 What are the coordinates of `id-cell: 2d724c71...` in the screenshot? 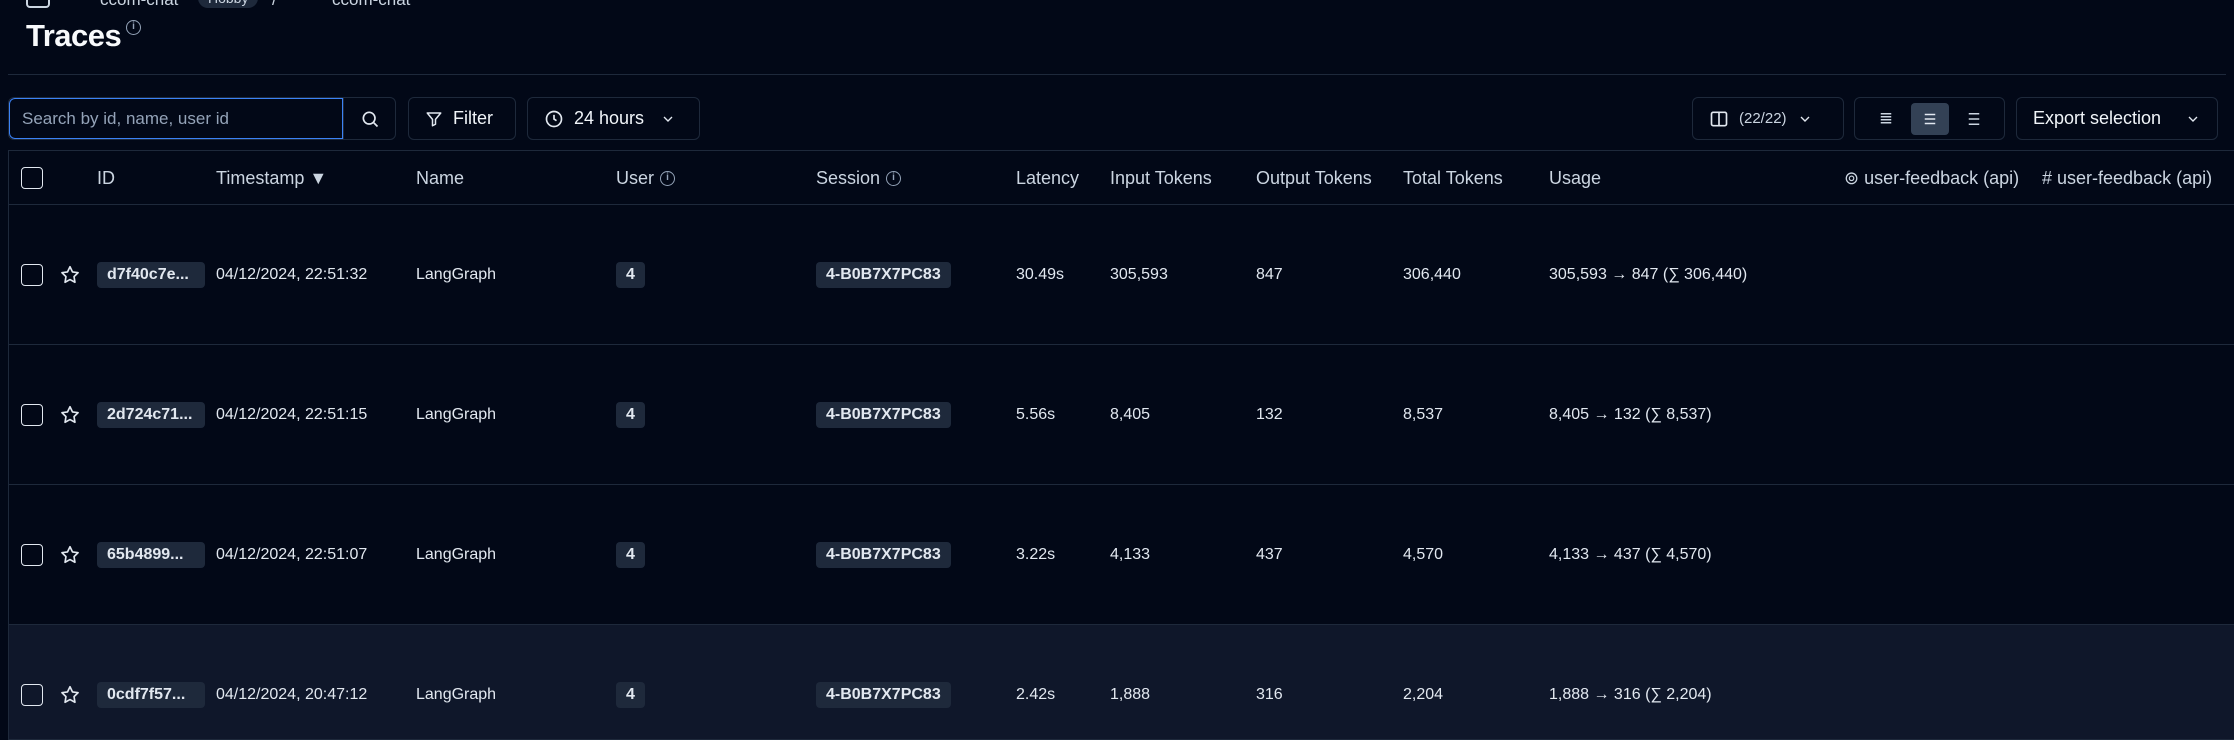 It's located at (151, 414).